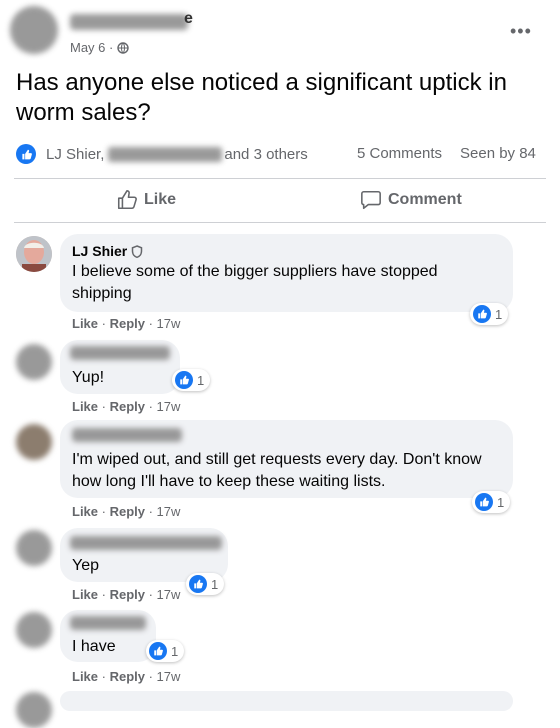 The height and width of the screenshot is (728, 560). Describe the element at coordinates (127, 200) in the screenshot. I see `thumbs-up-icon` at that location.